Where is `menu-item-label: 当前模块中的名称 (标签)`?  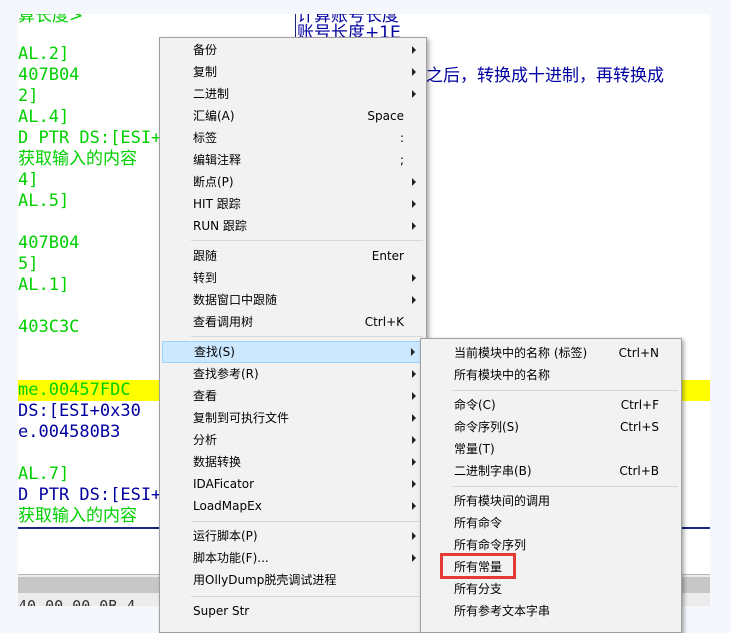
menu-item-label: 当前模块中的名称 (标签) is located at coordinates (521, 353).